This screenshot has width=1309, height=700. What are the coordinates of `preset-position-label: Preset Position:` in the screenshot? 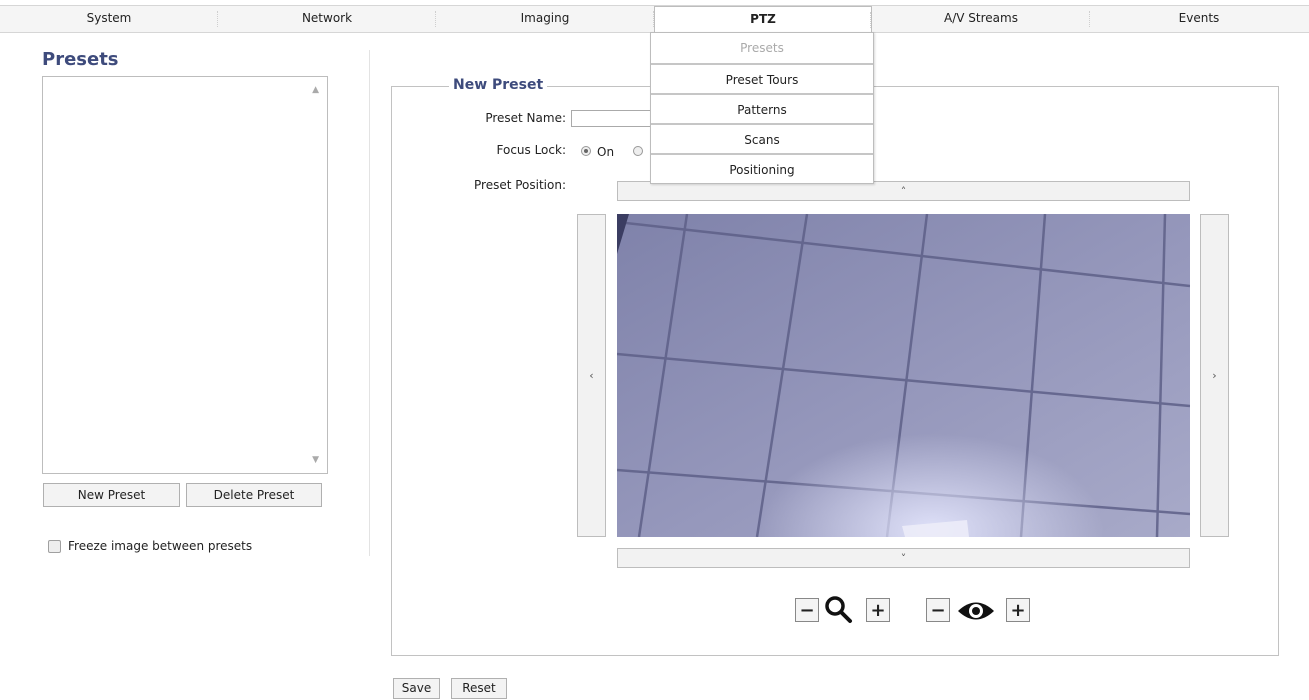 It's located at (520, 185).